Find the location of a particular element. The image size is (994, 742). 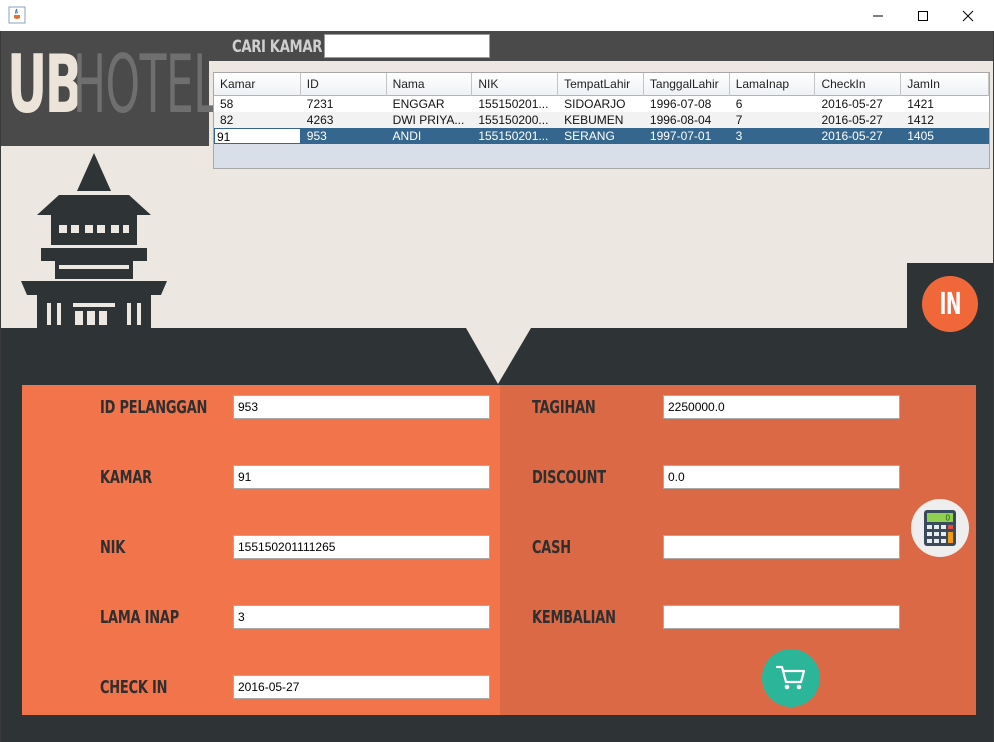

discount-label: DISCOUNT is located at coordinates (569, 477).